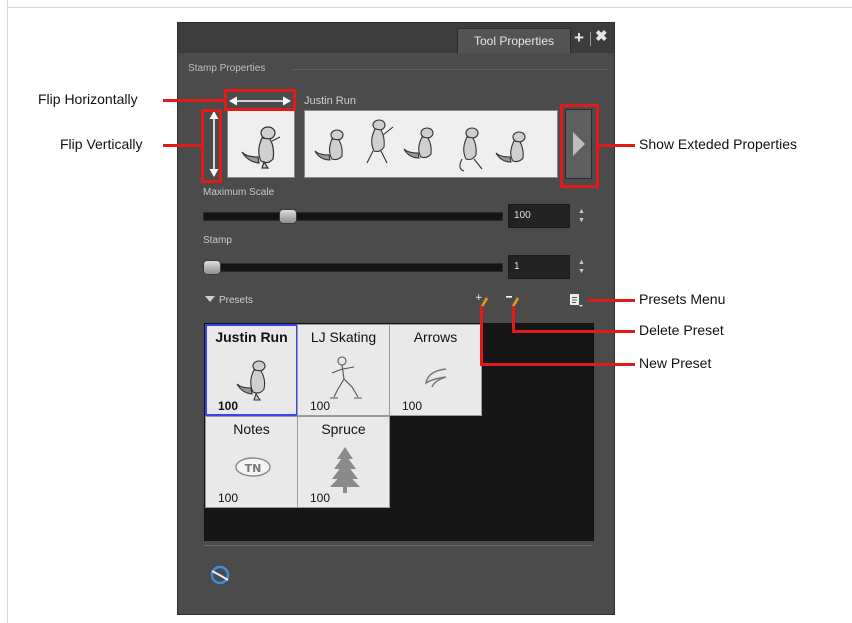 The height and width of the screenshot is (623, 852). I want to click on maximum-scale-label: Maximum Scale, so click(239, 192).